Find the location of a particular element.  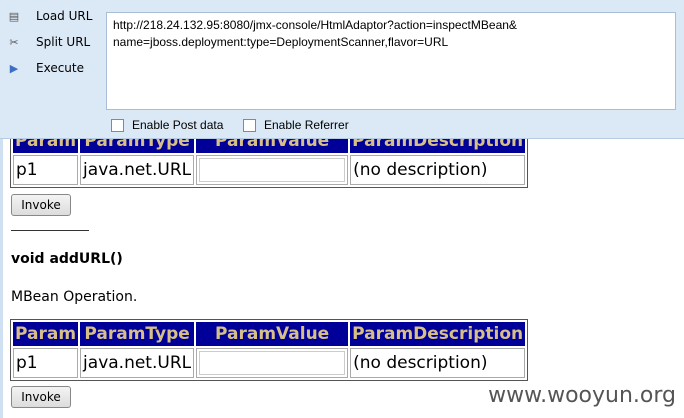

split-url-button: ✂ Split URL is located at coordinates (48, 42).